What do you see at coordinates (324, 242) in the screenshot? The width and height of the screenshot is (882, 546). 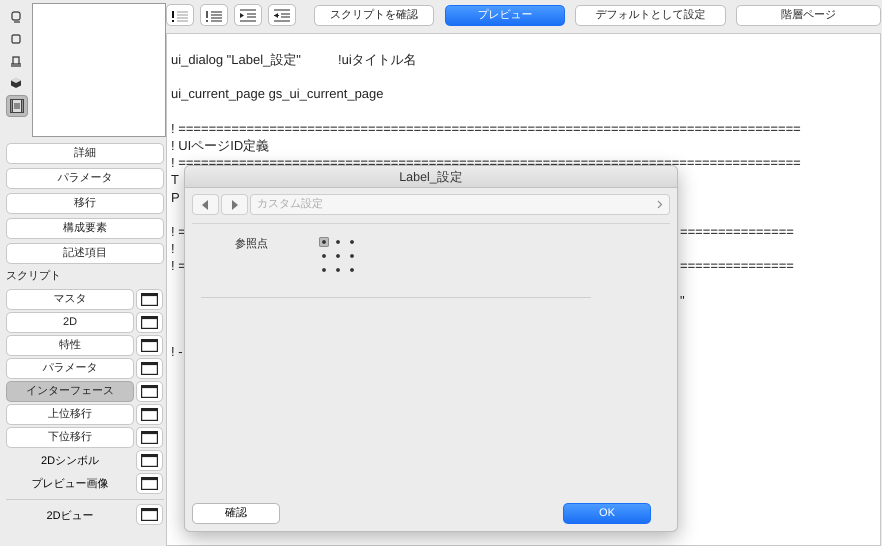 I see `anchor-point` at bounding box center [324, 242].